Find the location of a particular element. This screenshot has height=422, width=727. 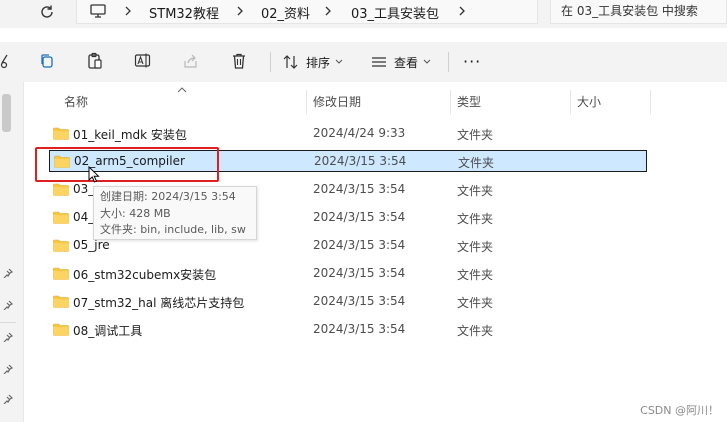

more-options-button: ··· is located at coordinates (472, 61).